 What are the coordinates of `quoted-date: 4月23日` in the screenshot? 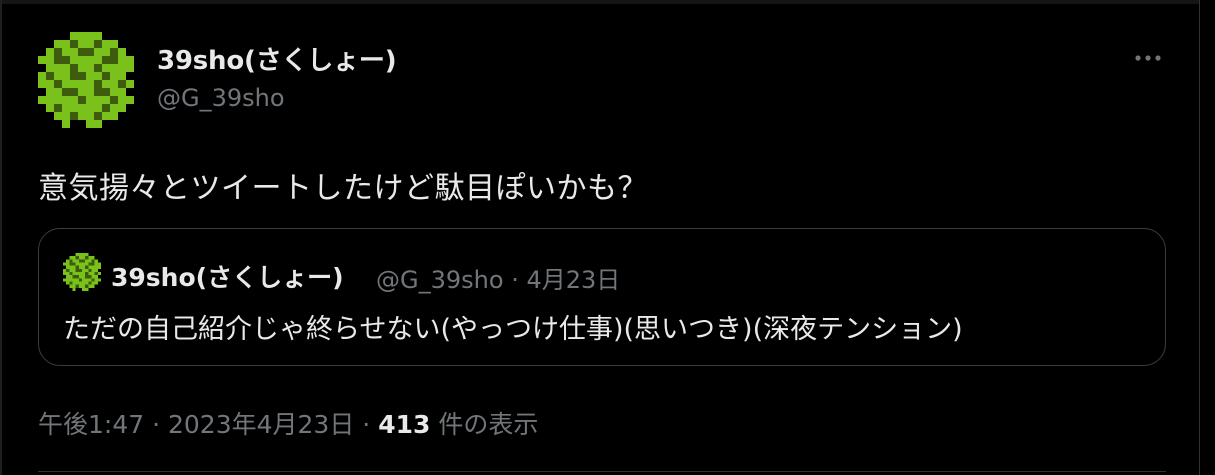 It's located at (573, 280).